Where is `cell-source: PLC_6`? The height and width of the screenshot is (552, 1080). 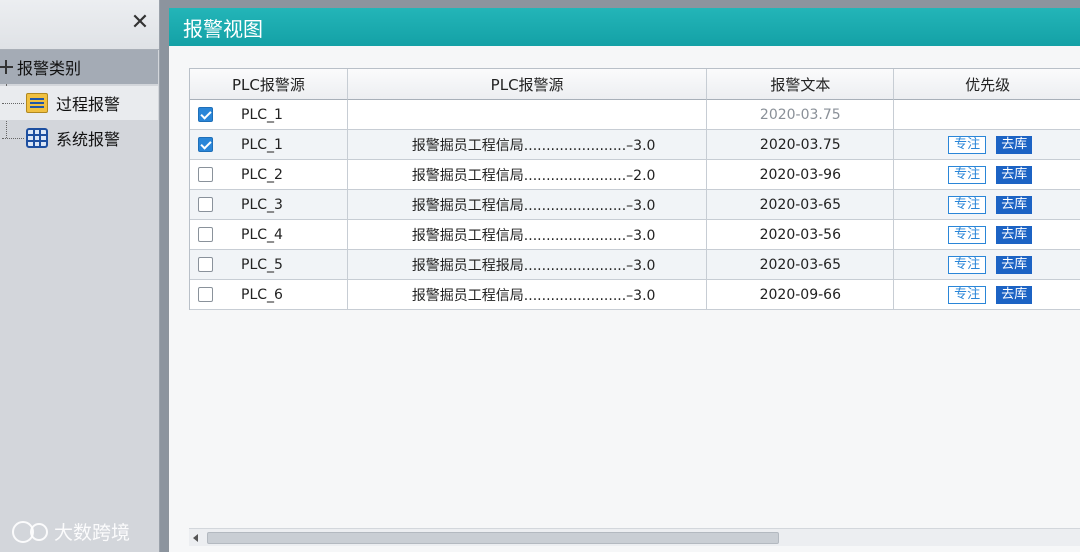
cell-source: PLC_6 is located at coordinates (269, 295).